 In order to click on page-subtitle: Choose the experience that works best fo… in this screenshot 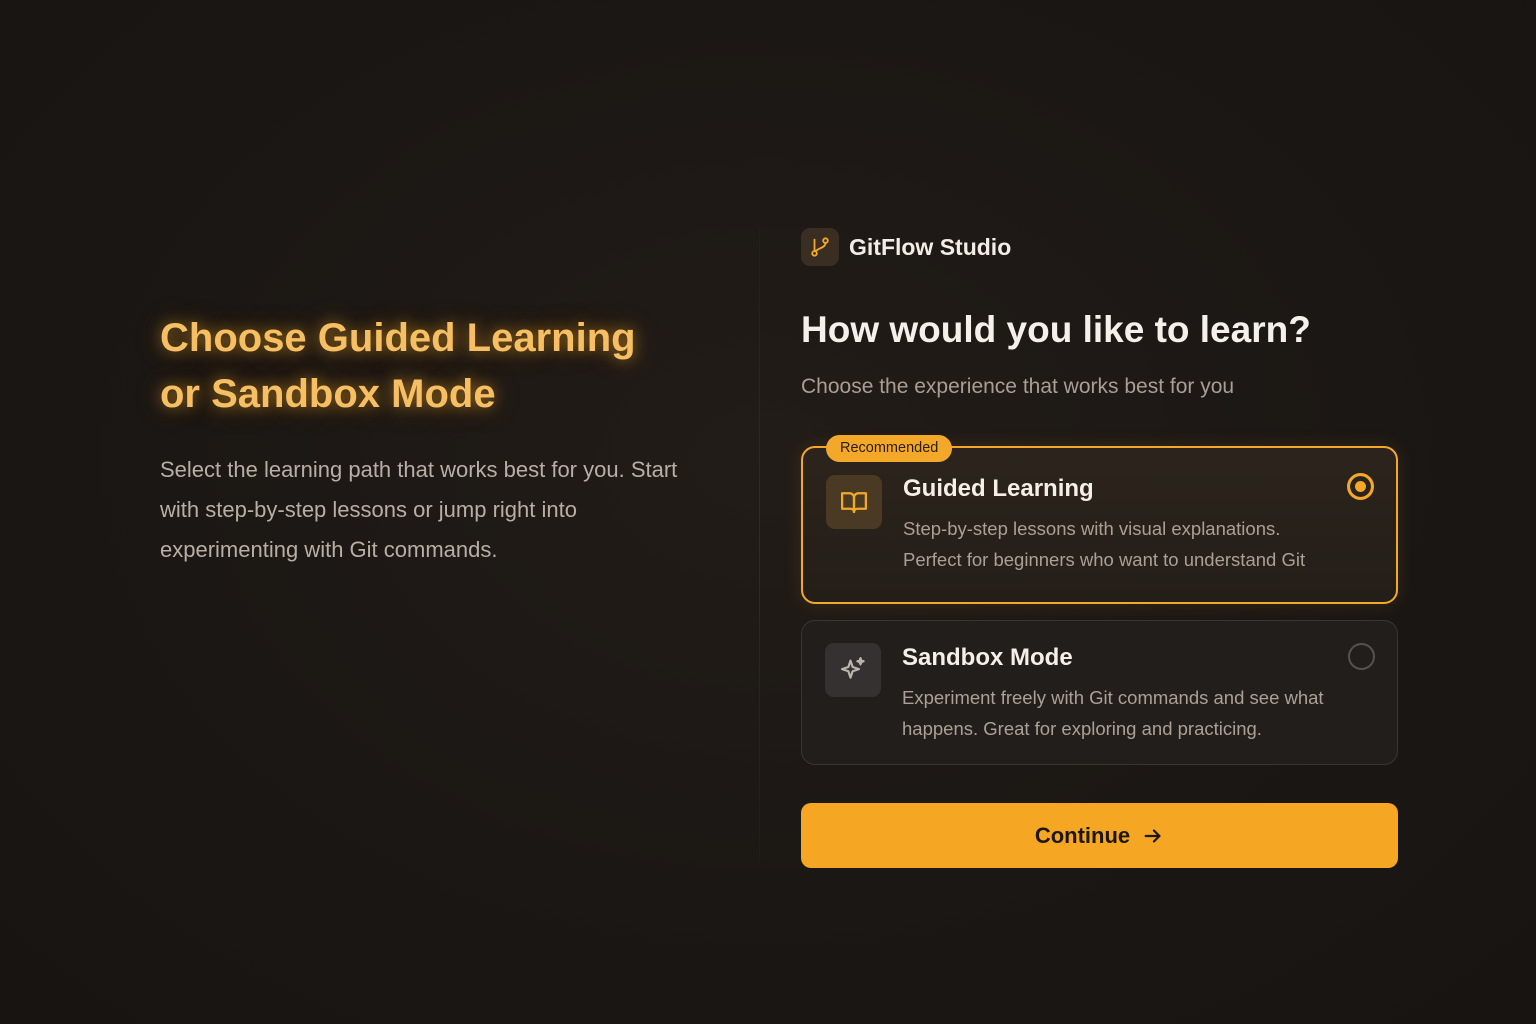, I will do `click(1018, 386)`.